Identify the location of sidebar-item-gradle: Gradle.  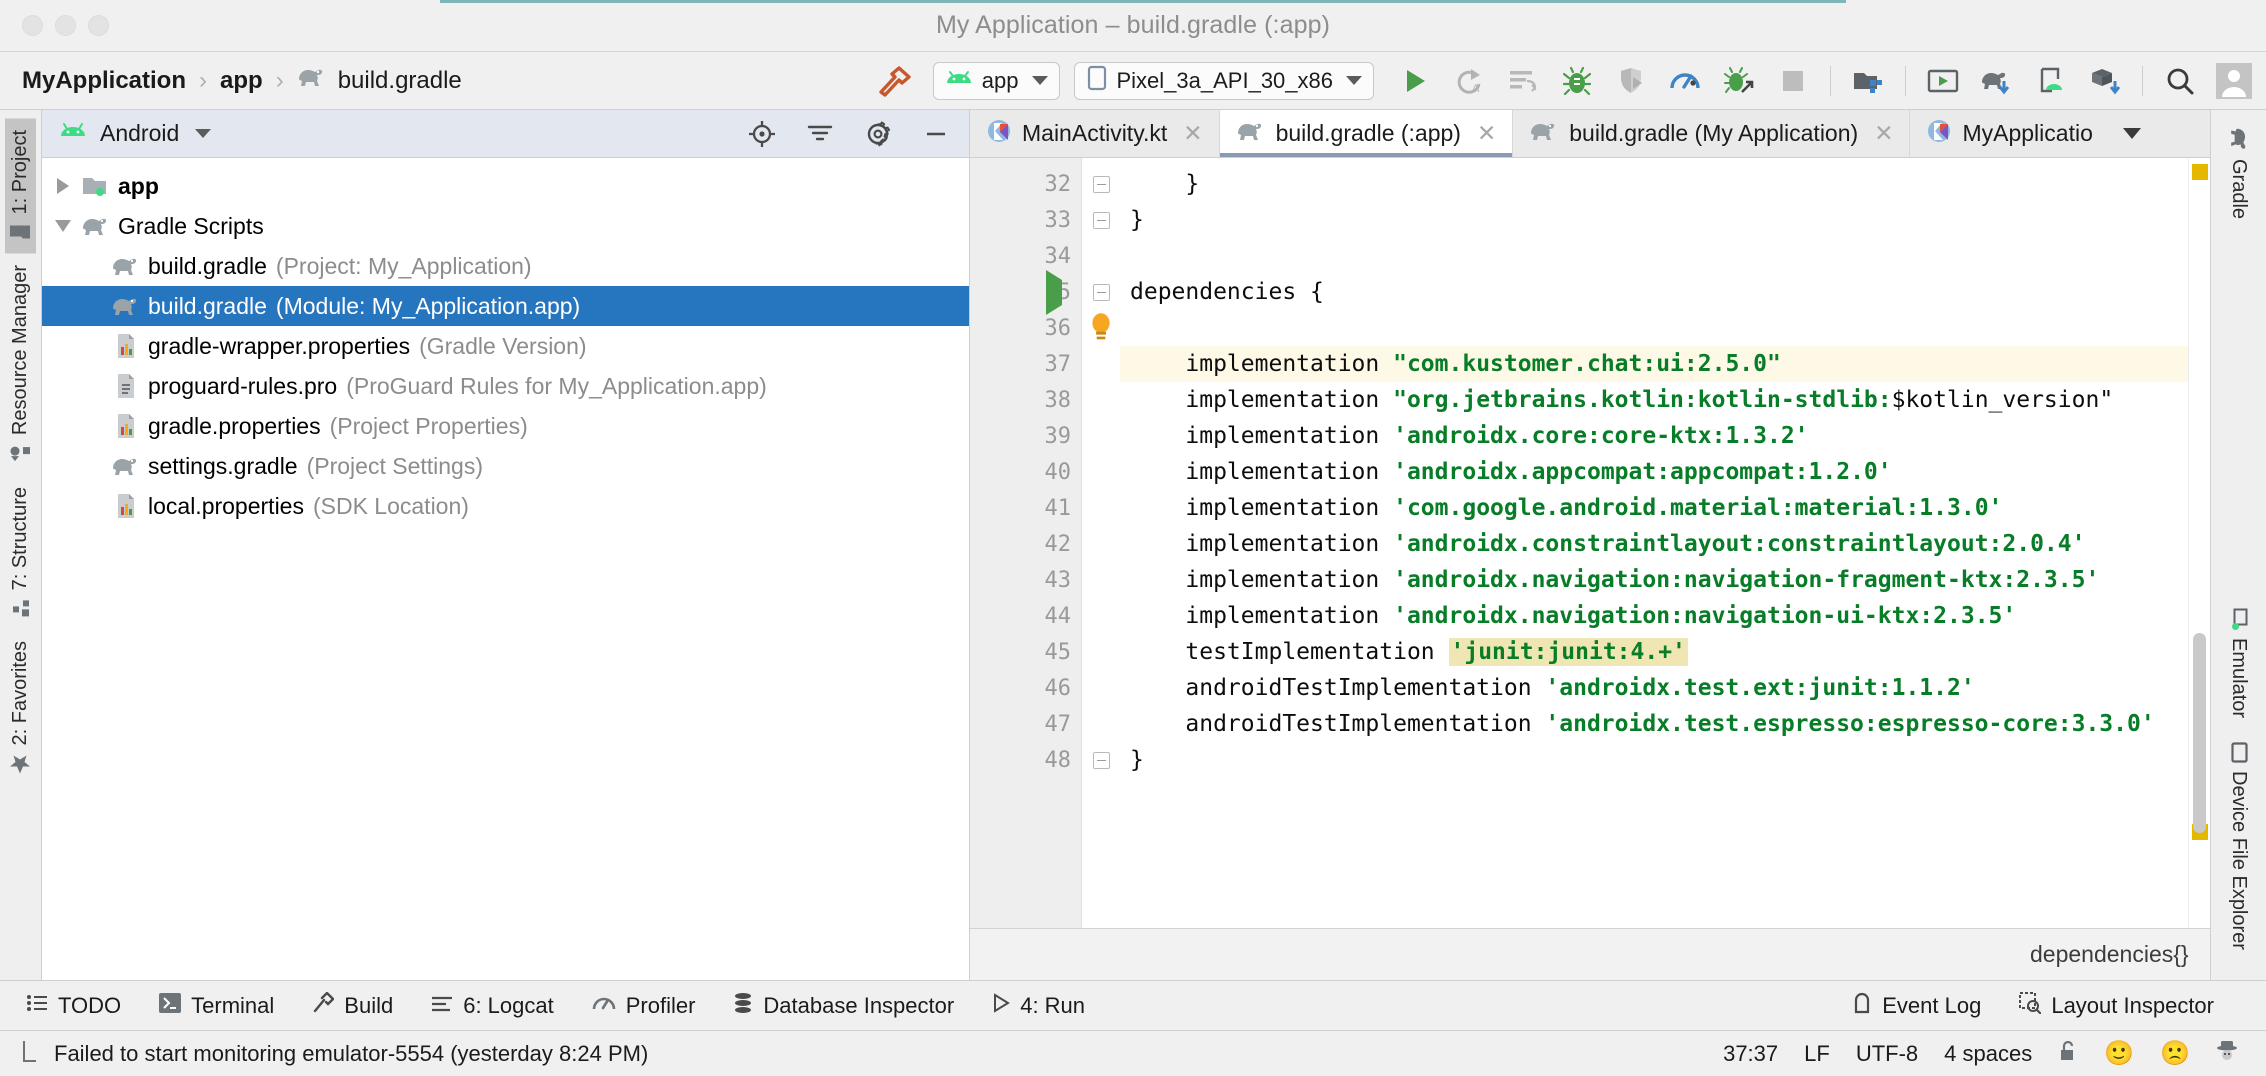
(2239, 174).